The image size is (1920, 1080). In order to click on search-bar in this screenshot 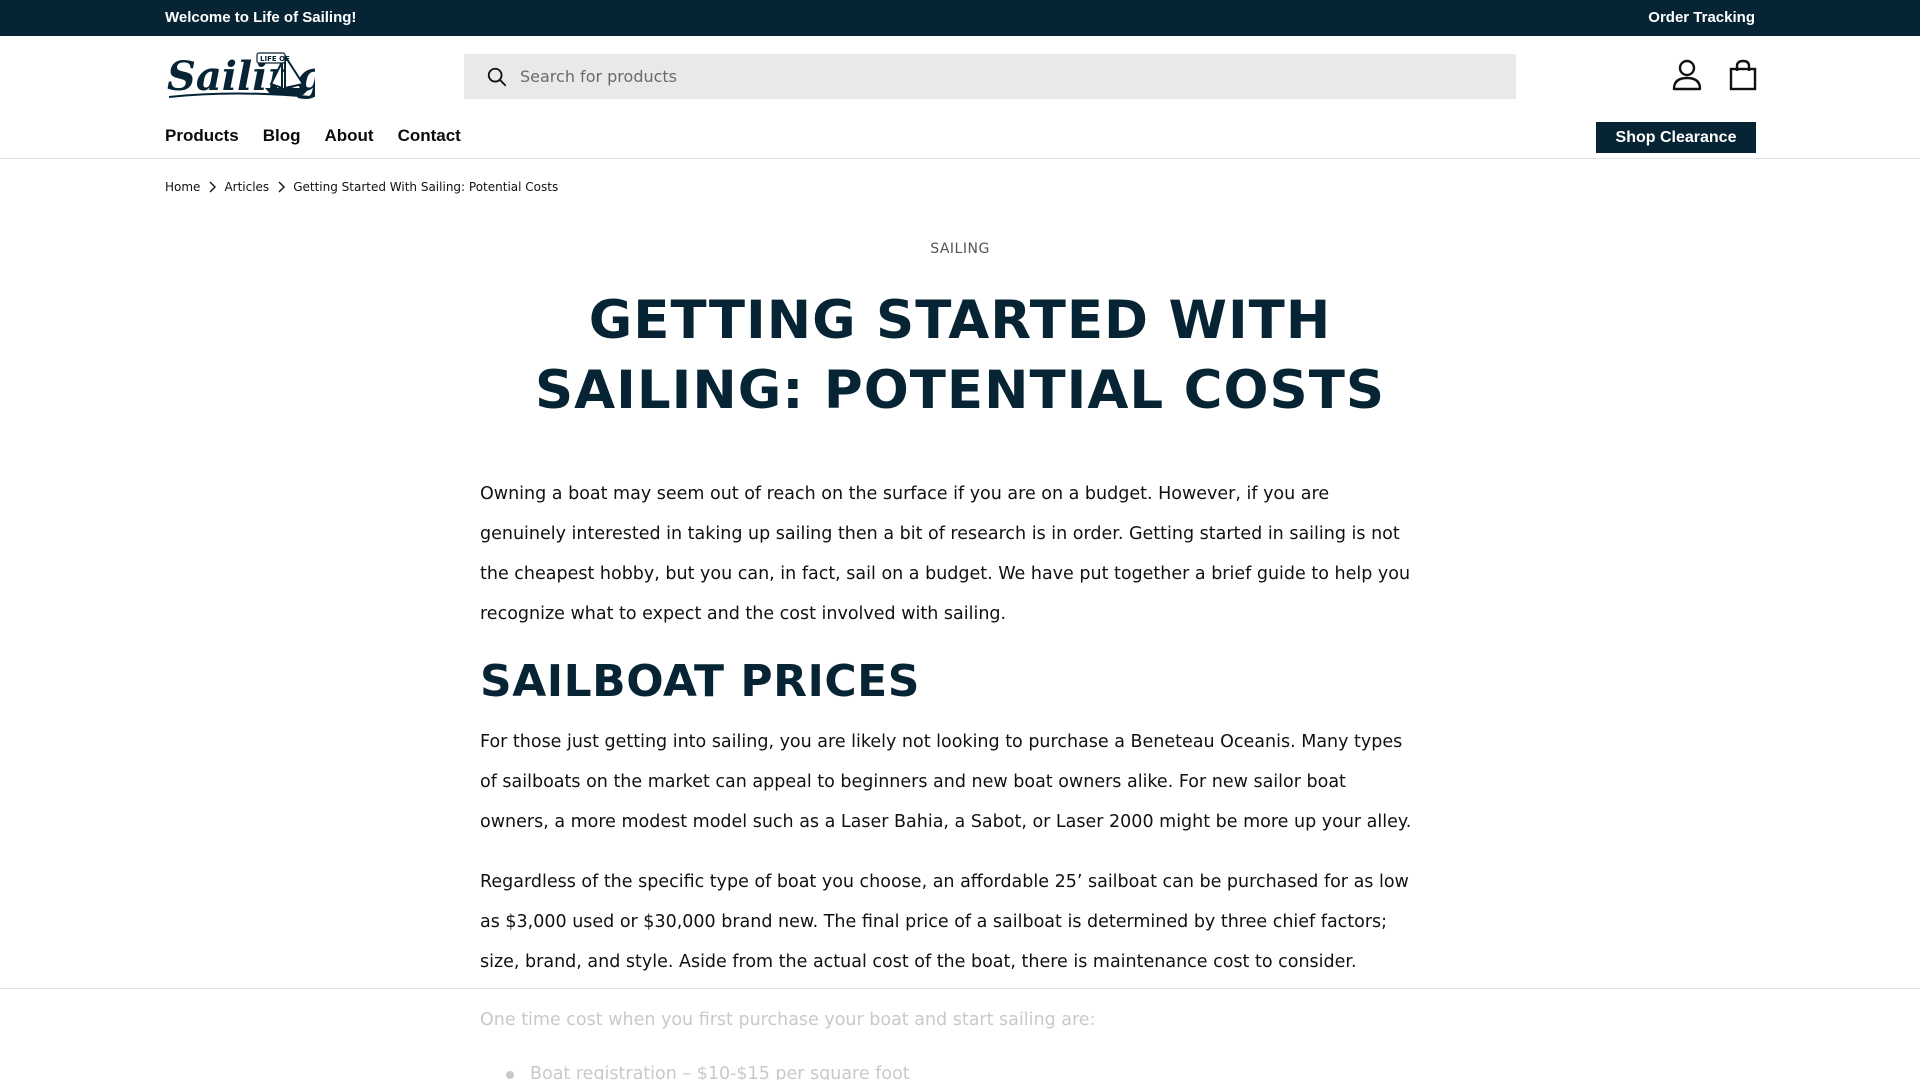, I will do `click(990, 76)`.